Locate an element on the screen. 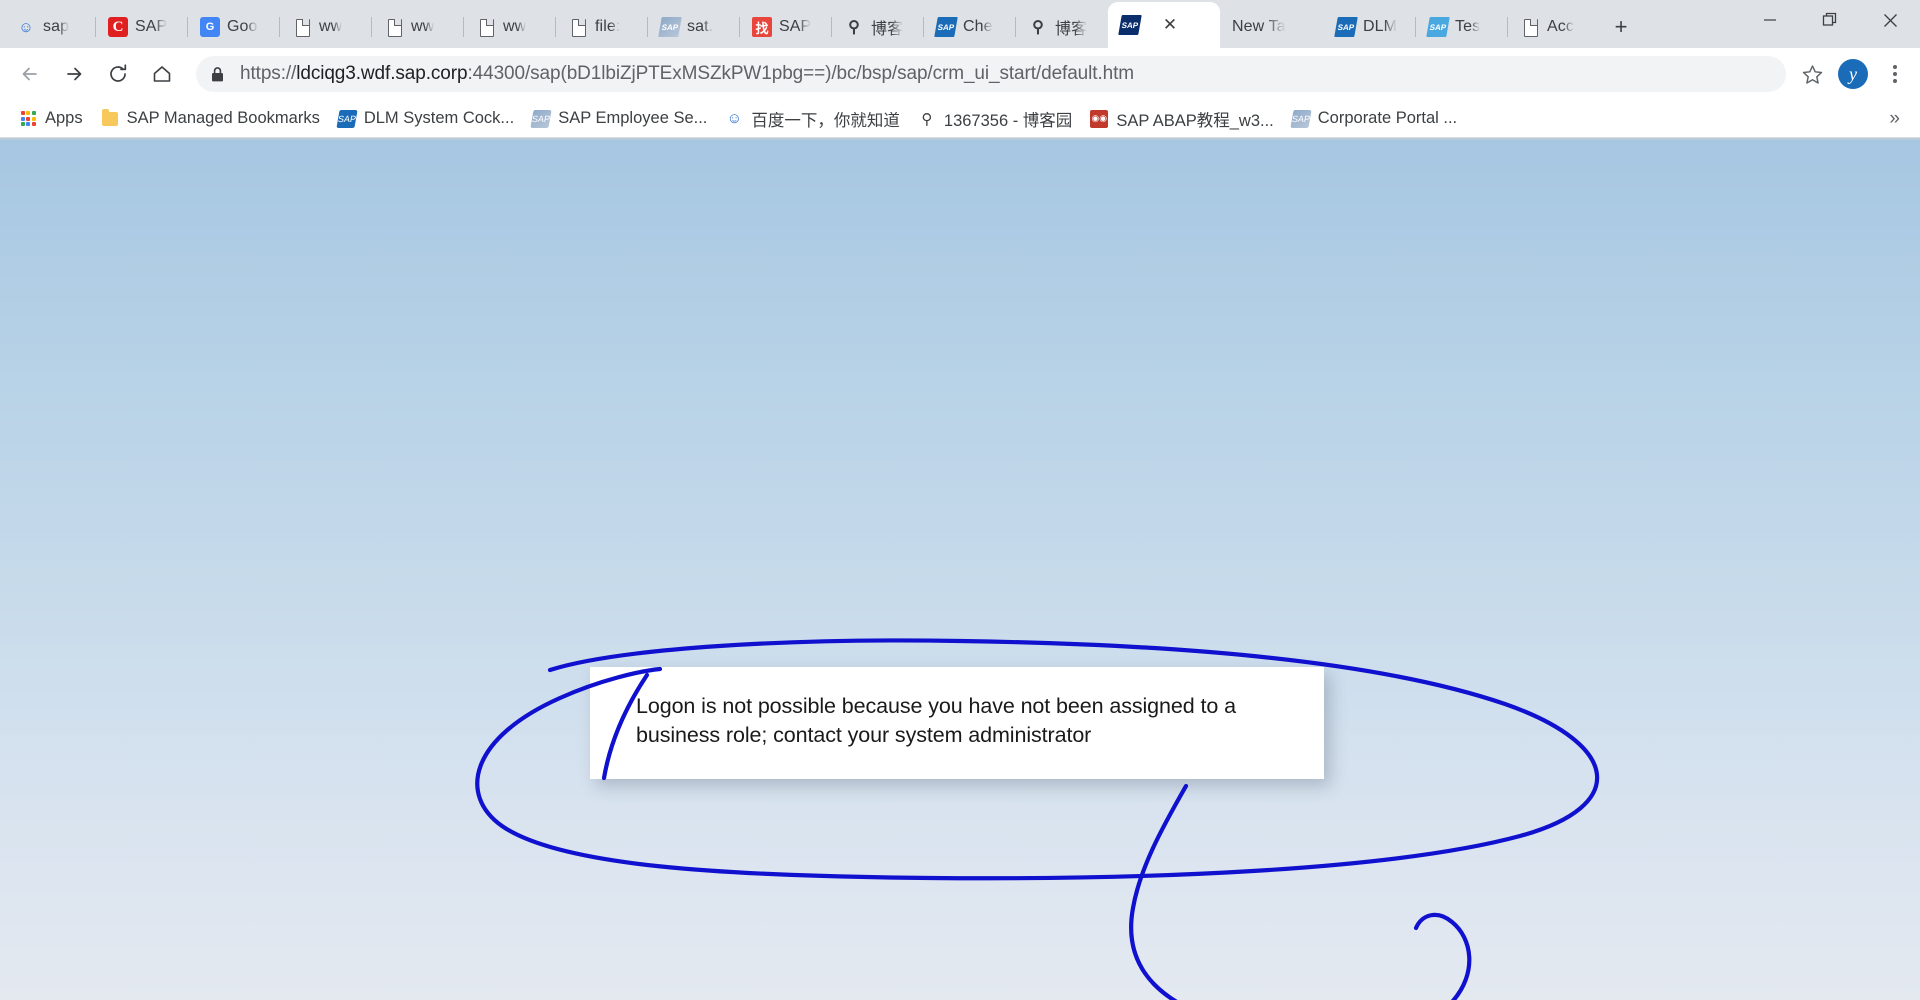 Image resolution: width=1920 pixels, height=1000 pixels. tab-label: sap is located at coordinates (56, 26).